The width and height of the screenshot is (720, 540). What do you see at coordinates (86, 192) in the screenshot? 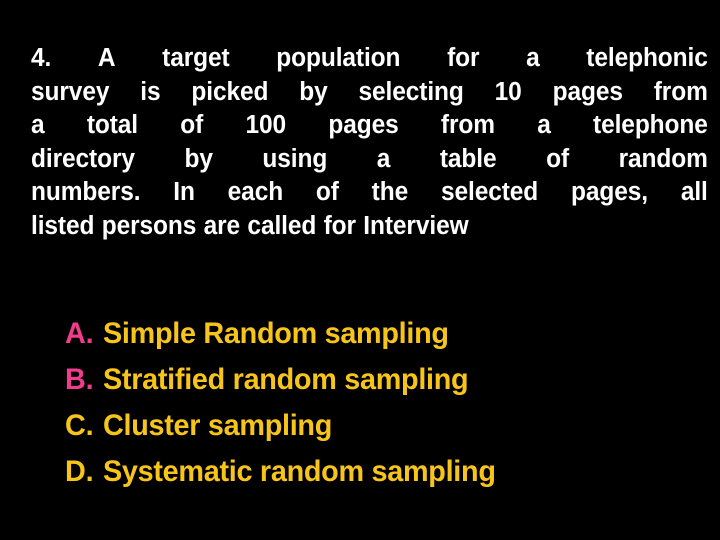
I see `question-word: numbers.` at bounding box center [86, 192].